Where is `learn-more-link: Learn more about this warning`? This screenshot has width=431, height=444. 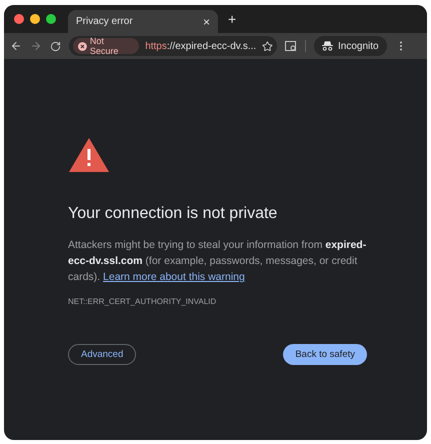
learn-more-link: Learn more about this warning is located at coordinates (174, 277).